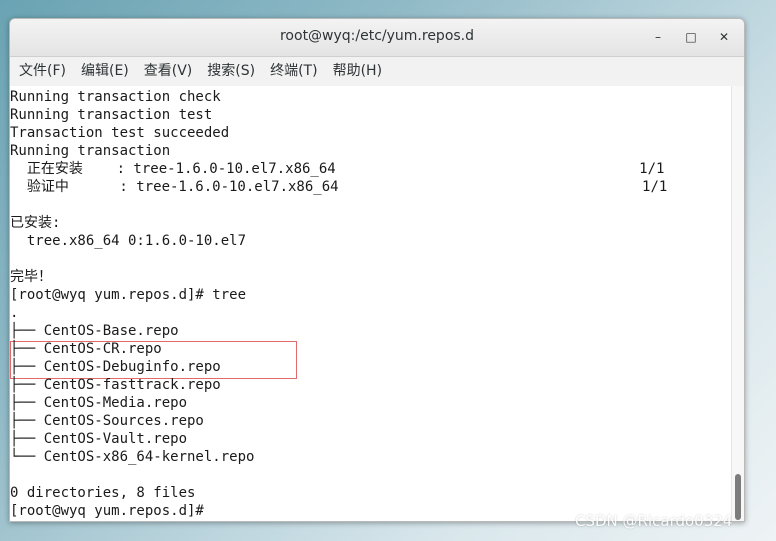  What do you see at coordinates (31, 277) in the screenshot?
I see `terminal-line: 完毕！` at bounding box center [31, 277].